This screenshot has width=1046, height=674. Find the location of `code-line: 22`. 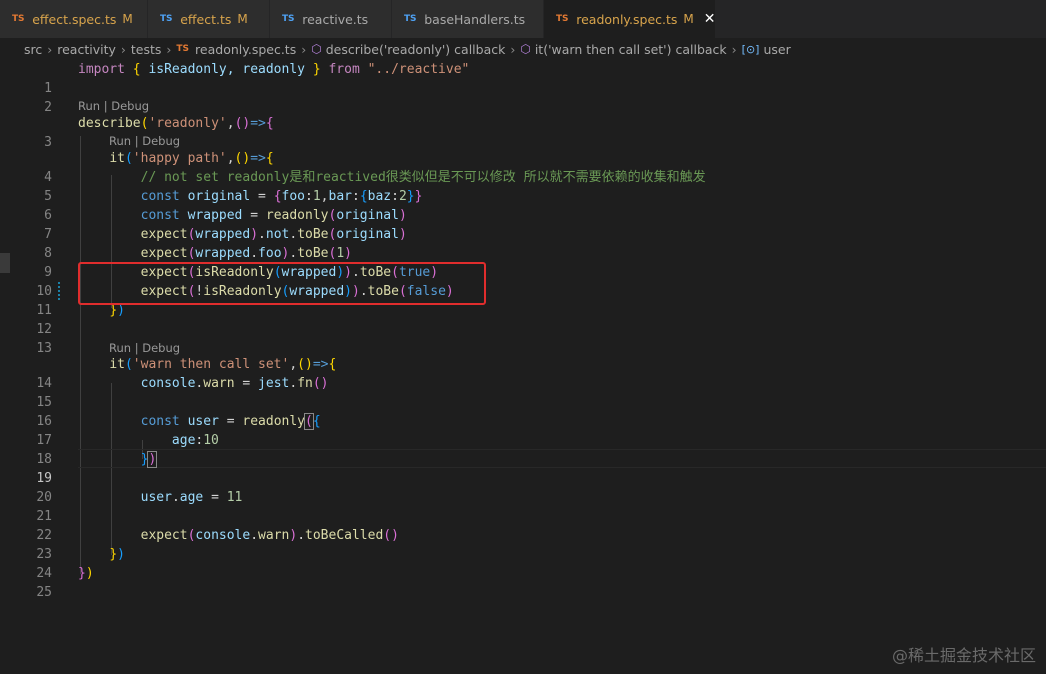

code-line: 22 is located at coordinates (523, 525).